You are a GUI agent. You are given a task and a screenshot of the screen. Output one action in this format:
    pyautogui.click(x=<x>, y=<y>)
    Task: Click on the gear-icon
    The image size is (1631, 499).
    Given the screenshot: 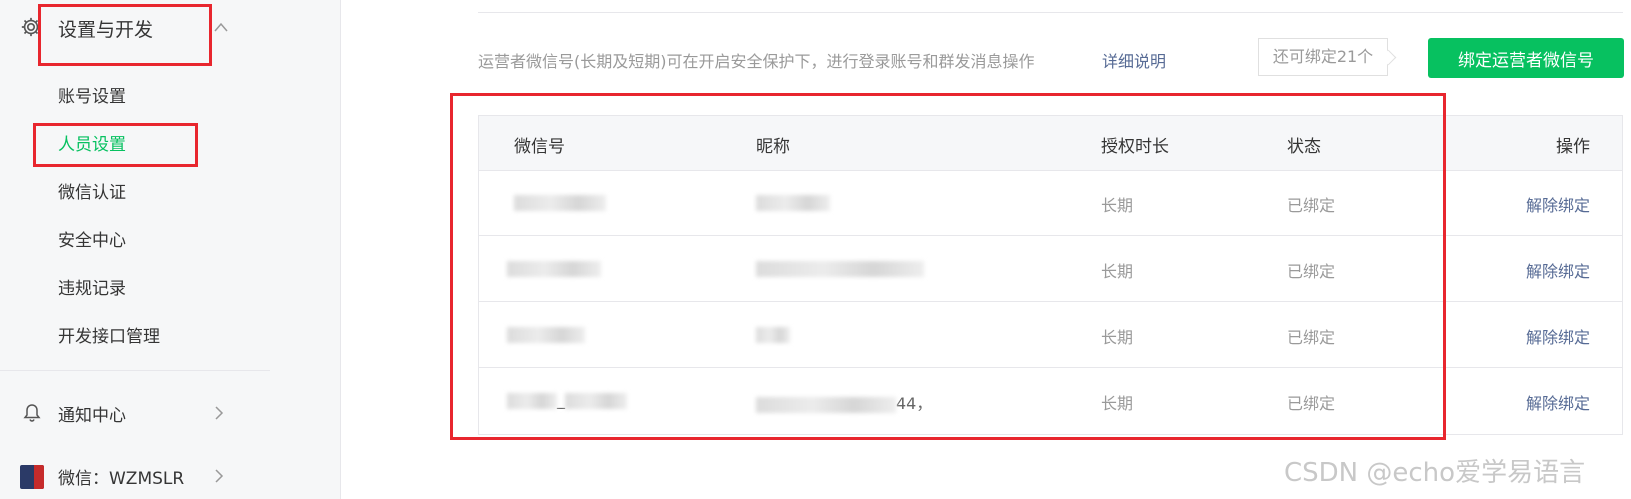 What is the action you would take?
    pyautogui.click(x=31, y=27)
    